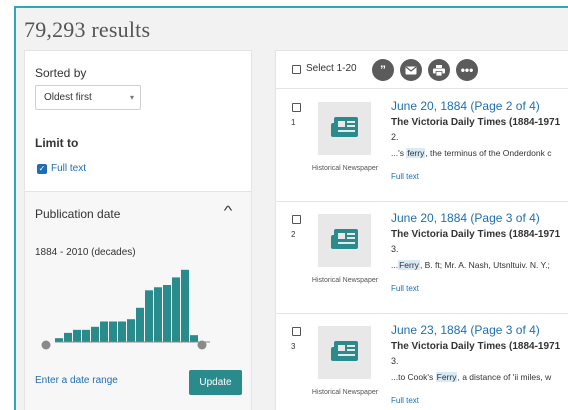 Image resolution: width=568 pixels, height=410 pixels. What do you see at coordinates (411, 70) in the screenshot?
I see `email-icon` at bounding box center [411, 70].